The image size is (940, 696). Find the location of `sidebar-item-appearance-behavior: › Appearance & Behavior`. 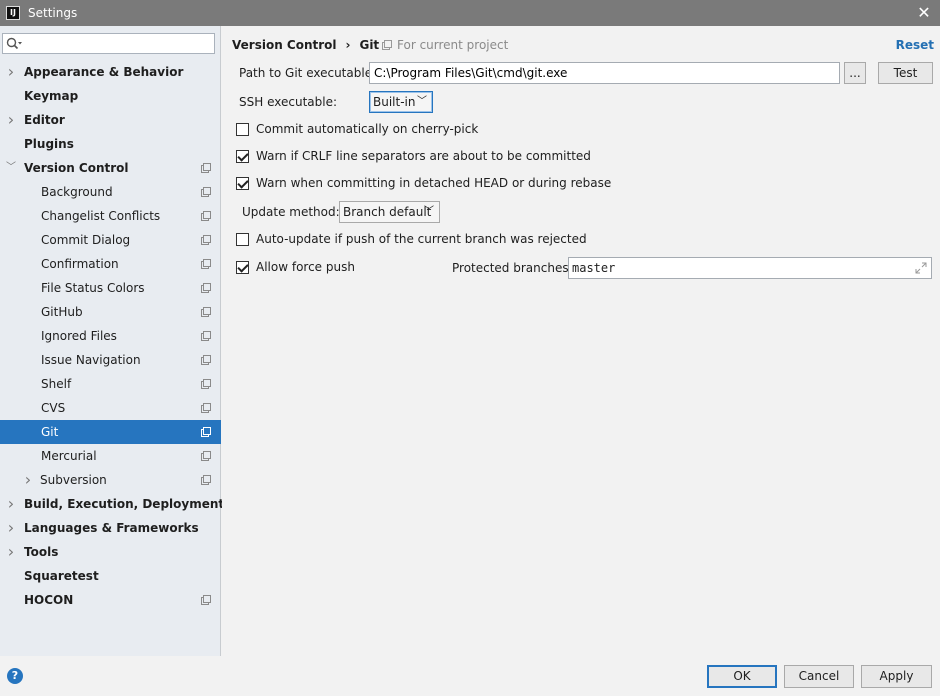

sidebar-item-appearance-behavior: › Appearance & Behavior is located at coordinates (110, 72).